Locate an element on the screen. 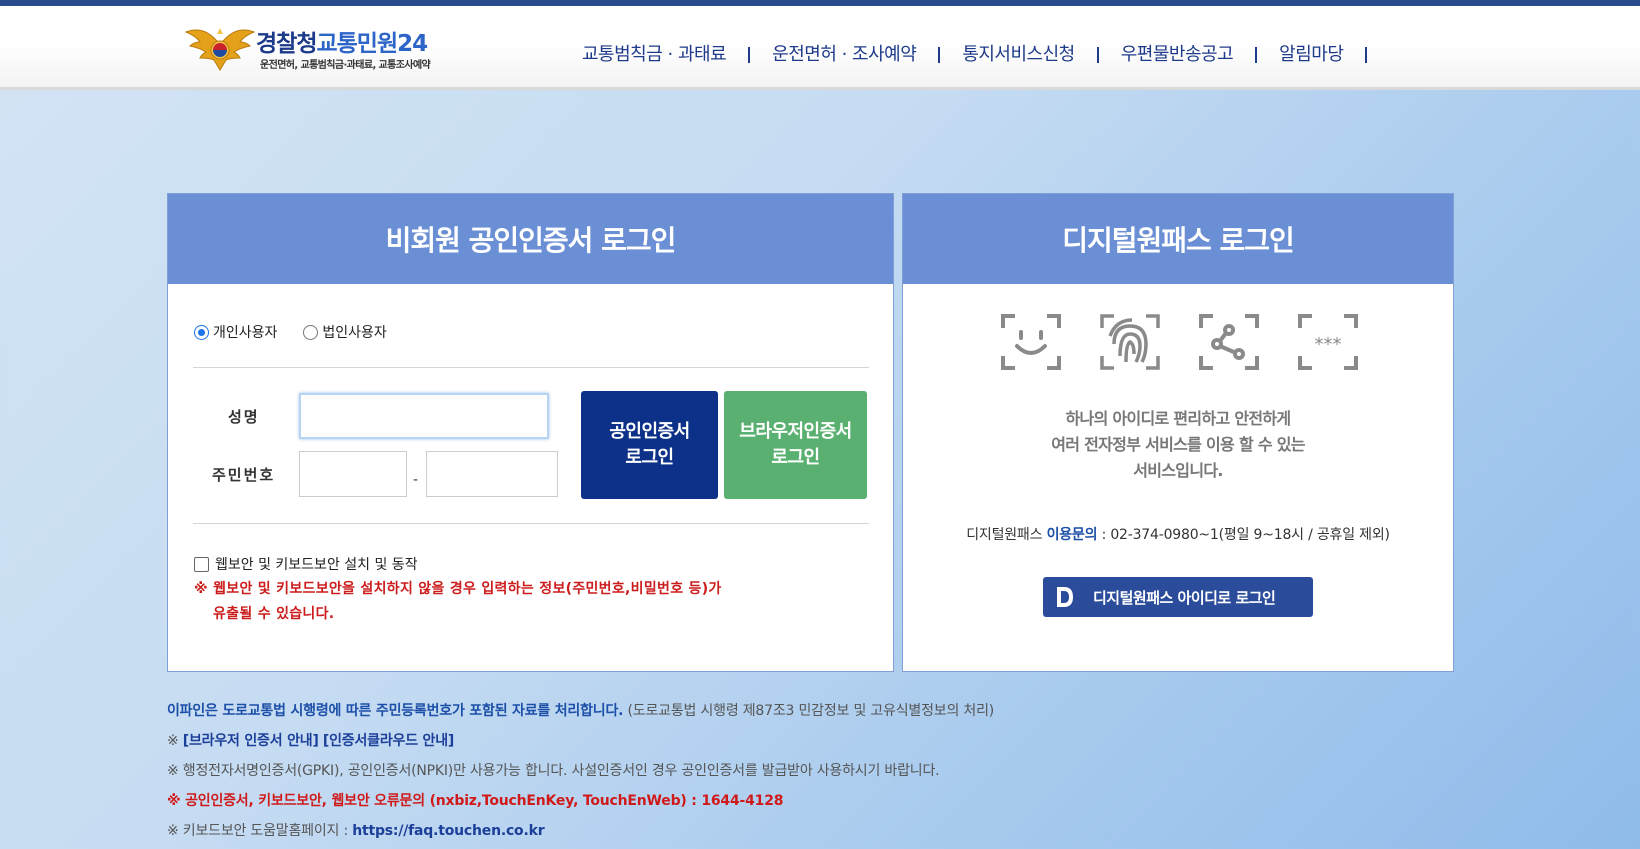 This screenshot has height=849, width=1640. security-checkbox-label: 웹보안 및 키보드보안 설치 및 동작 is located at coordinates (316, 564).